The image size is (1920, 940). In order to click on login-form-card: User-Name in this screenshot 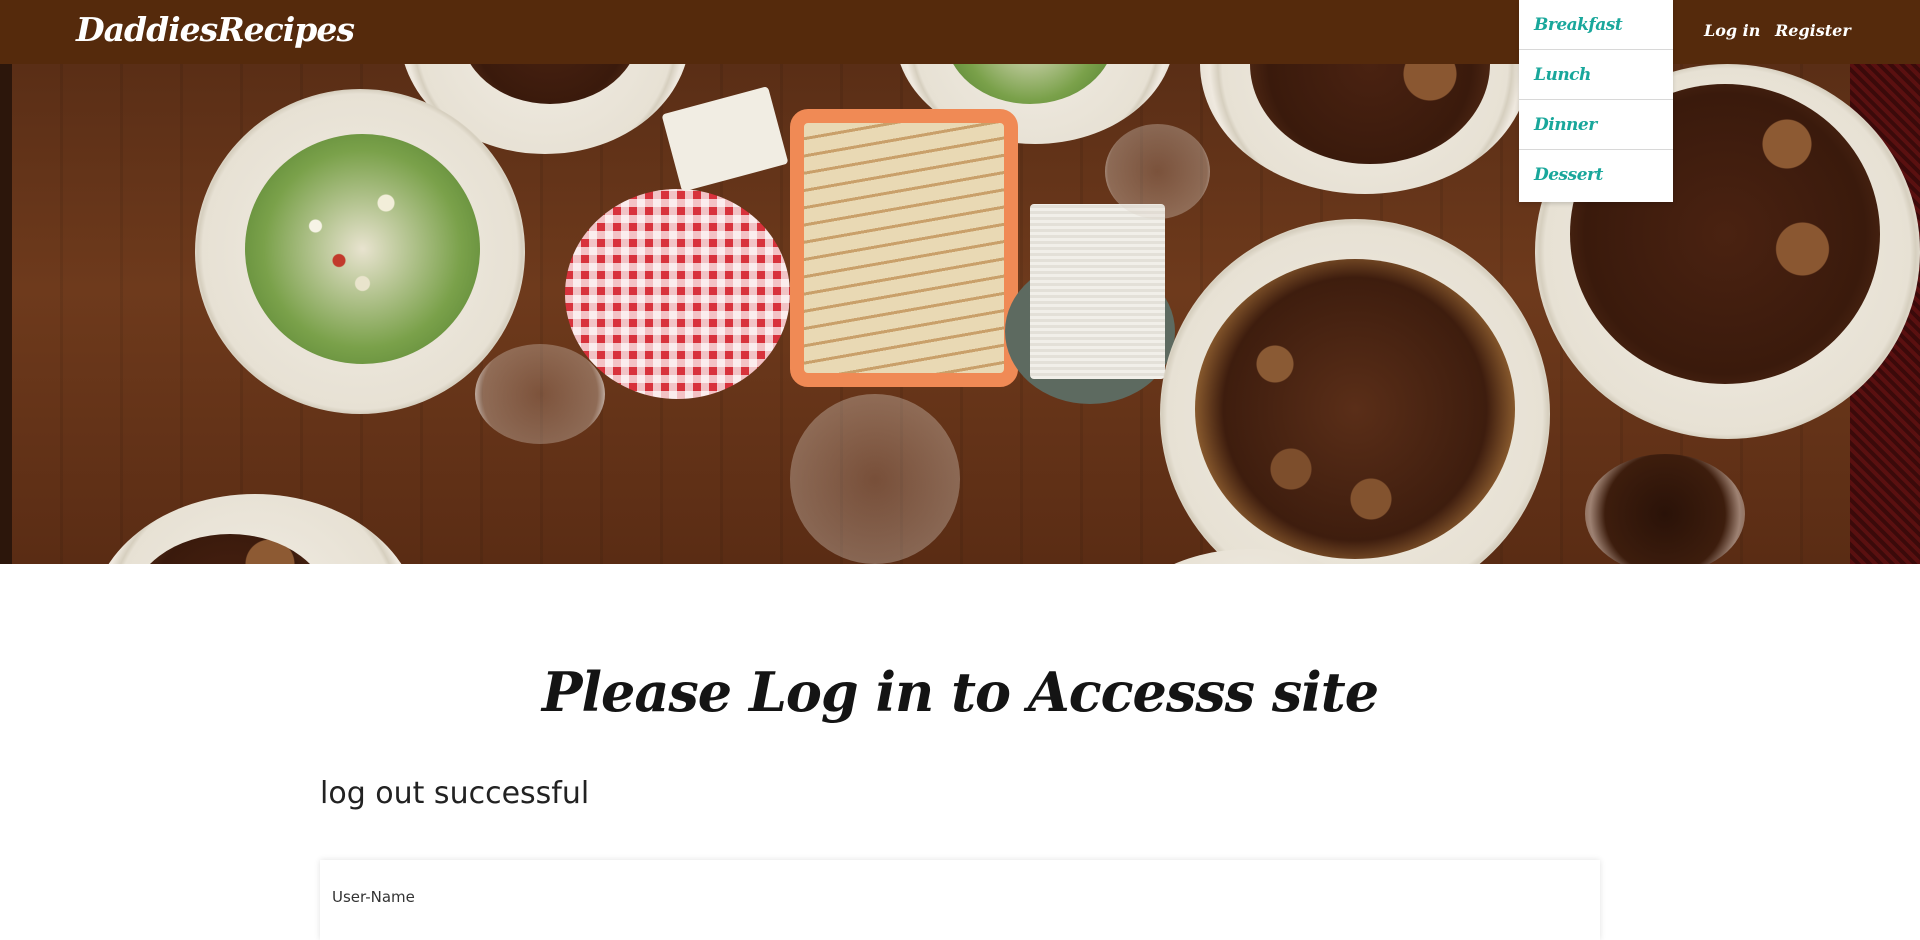, I will do `click(960, 900)`.